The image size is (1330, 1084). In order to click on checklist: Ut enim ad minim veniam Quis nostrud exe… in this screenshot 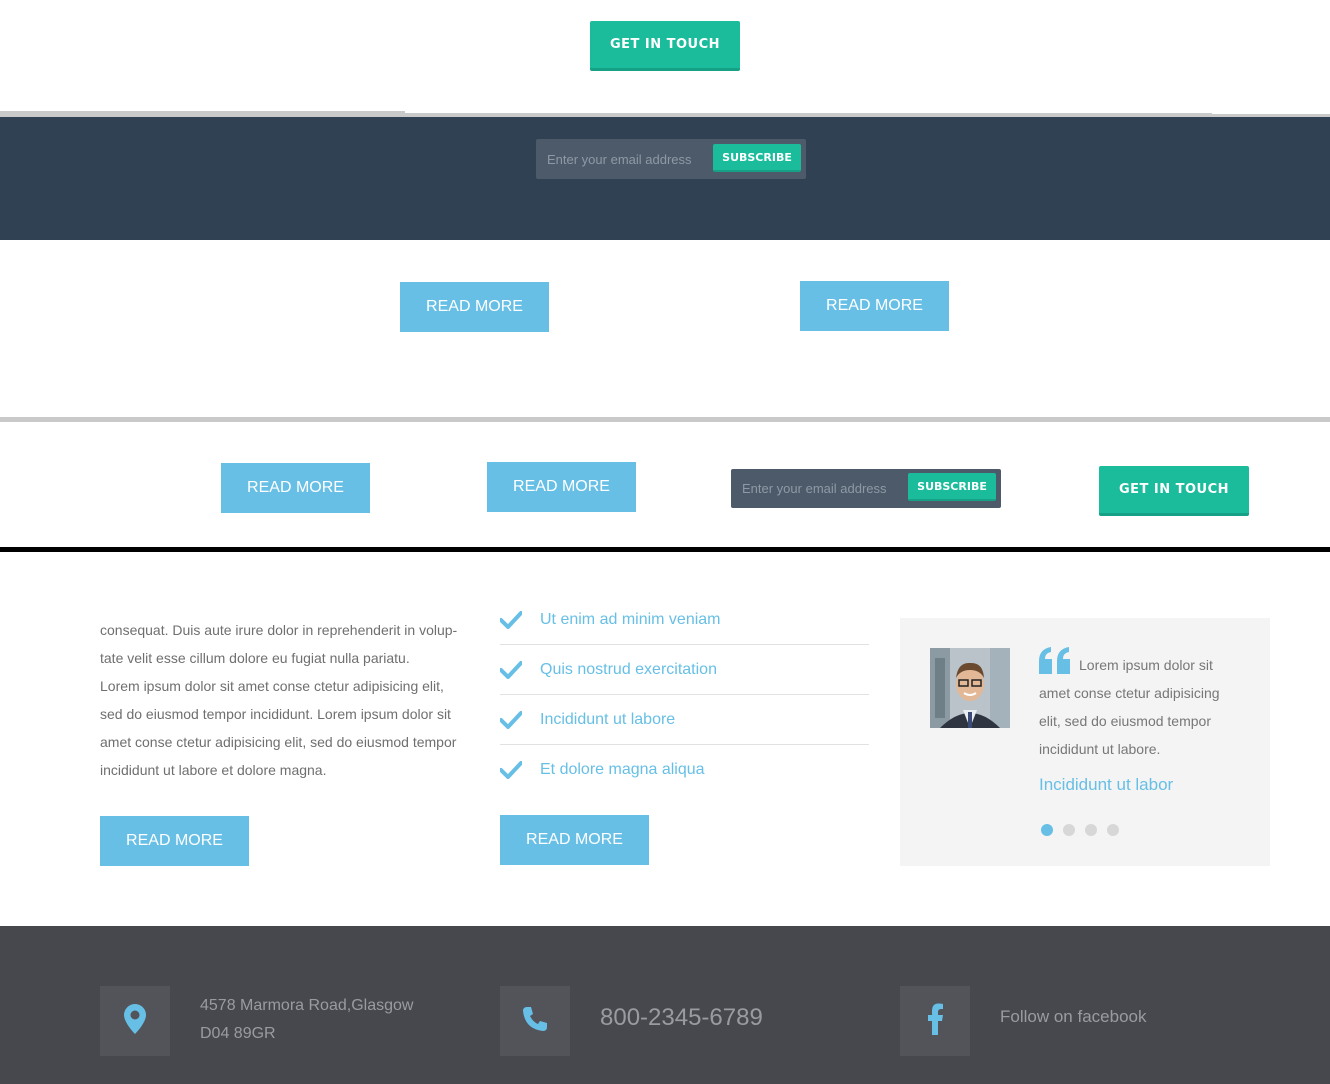, I will do `click(684, 695)`.